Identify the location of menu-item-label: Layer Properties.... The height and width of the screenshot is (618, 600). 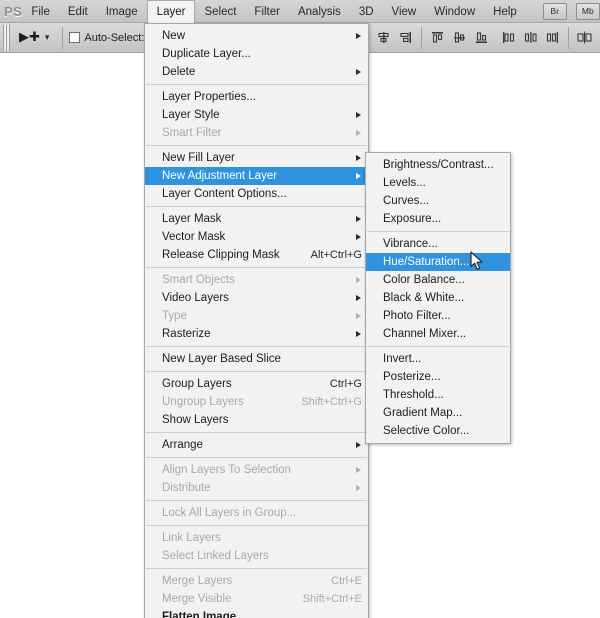
(209, 97).